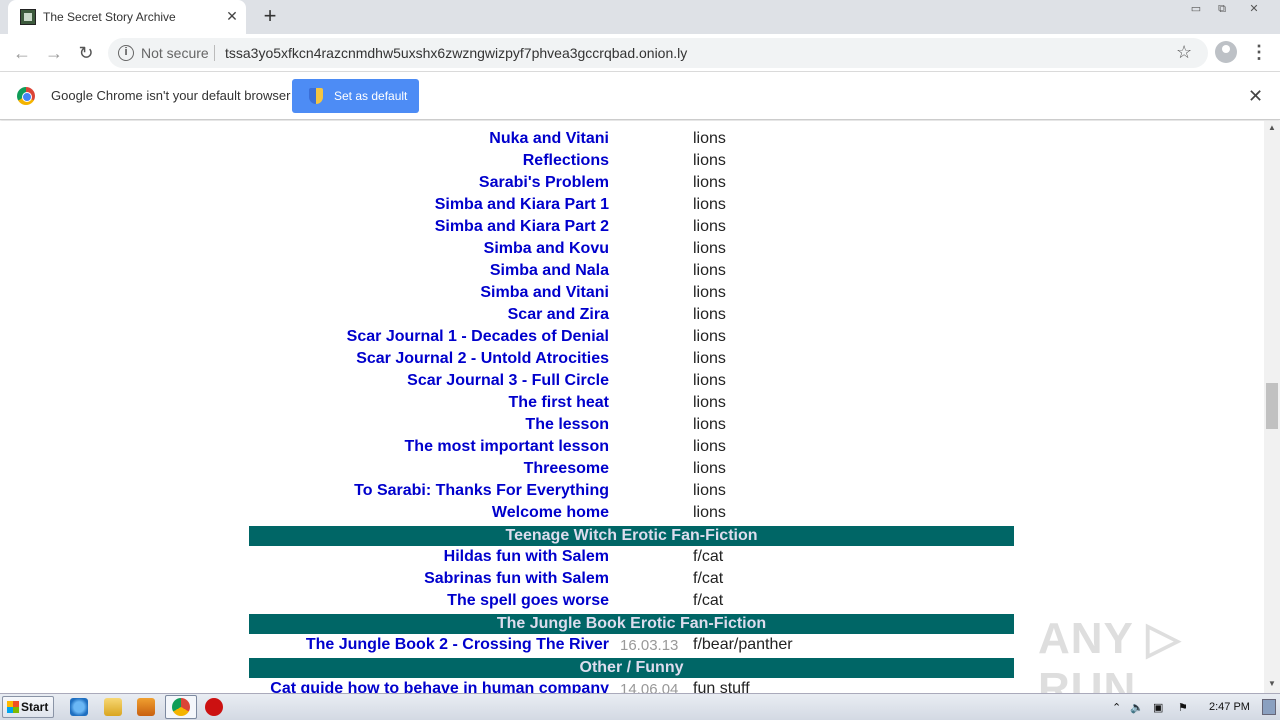  I want to click on infobar-message: Google Chrome isn't your default browser, so click(171, 95).